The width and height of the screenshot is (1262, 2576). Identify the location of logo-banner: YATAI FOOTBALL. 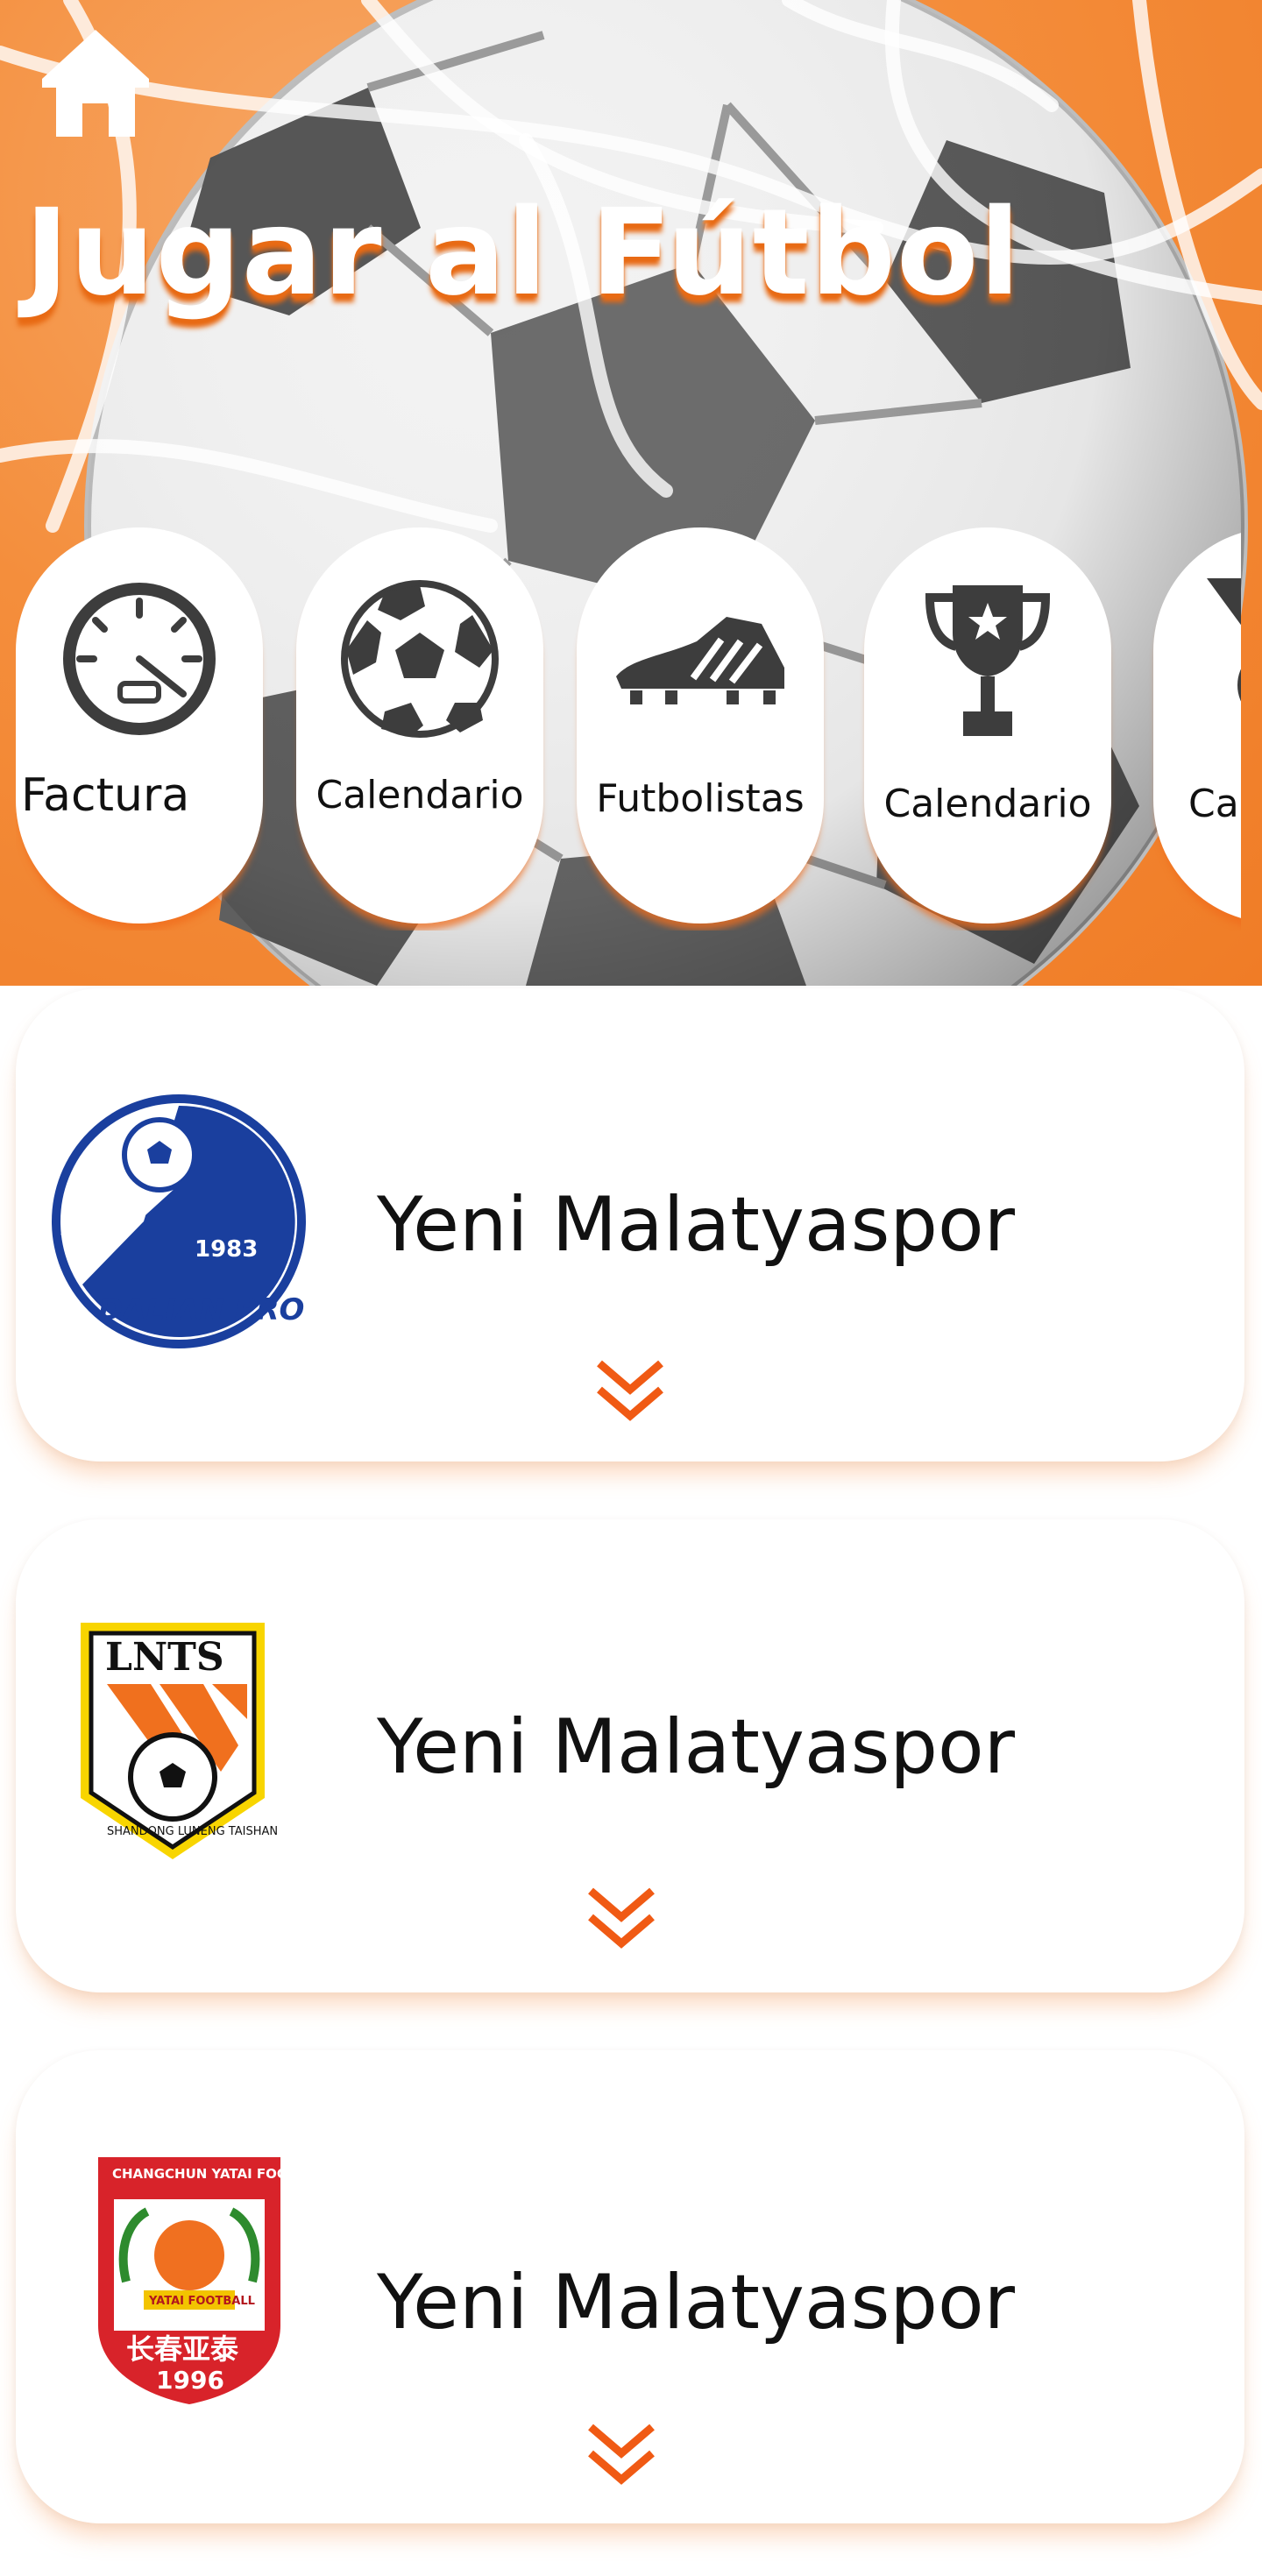
(201, 2301).